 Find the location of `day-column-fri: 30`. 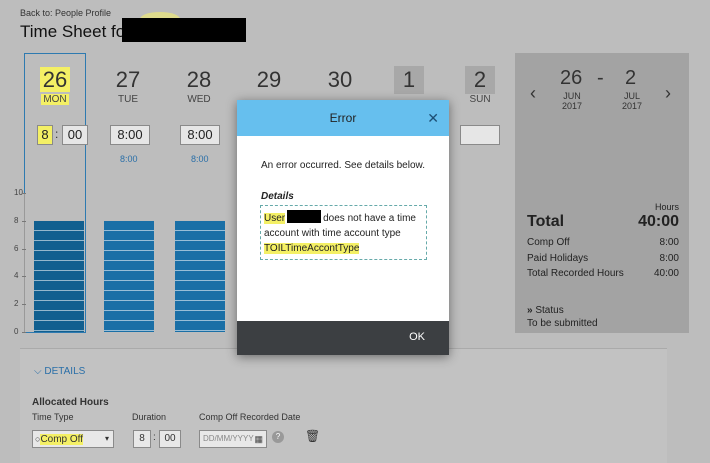

day-column-fri: 30 is located at coordinates (340, 80).